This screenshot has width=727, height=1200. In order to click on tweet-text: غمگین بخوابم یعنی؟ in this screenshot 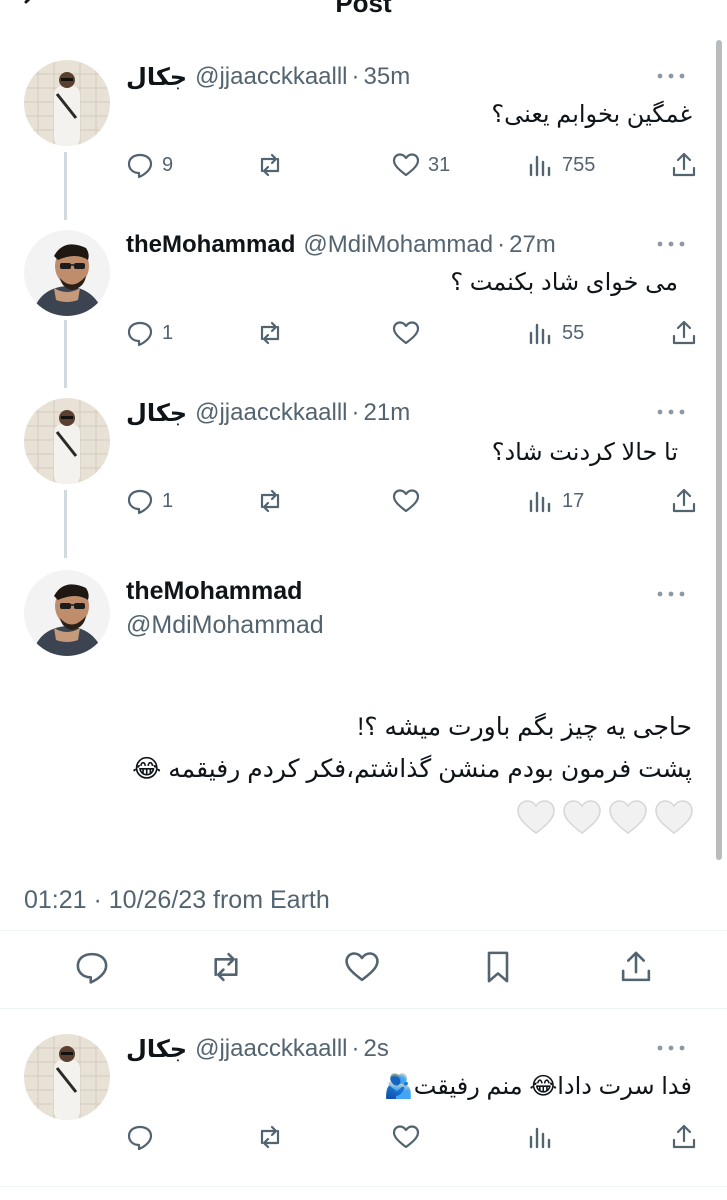, I will do `click(591, 114)`.